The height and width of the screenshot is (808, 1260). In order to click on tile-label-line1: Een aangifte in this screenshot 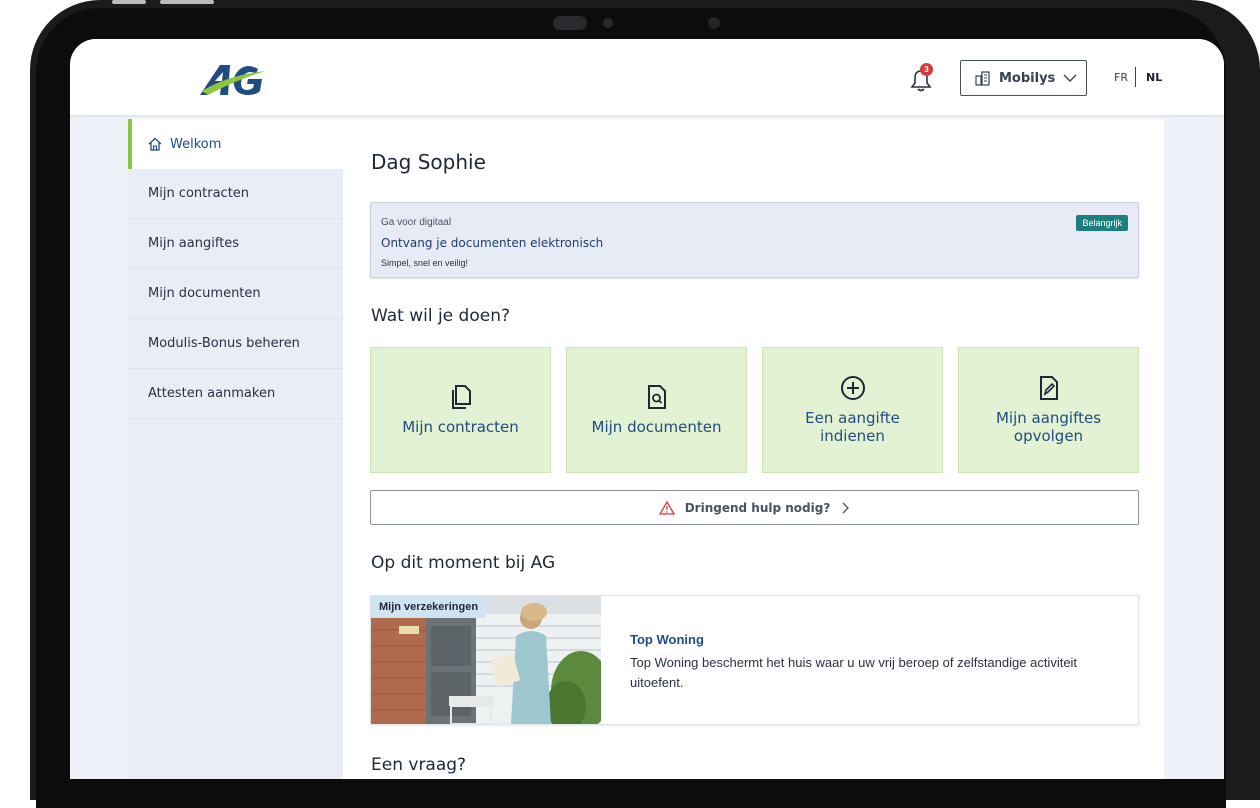, I will do `click(852, 418)`.